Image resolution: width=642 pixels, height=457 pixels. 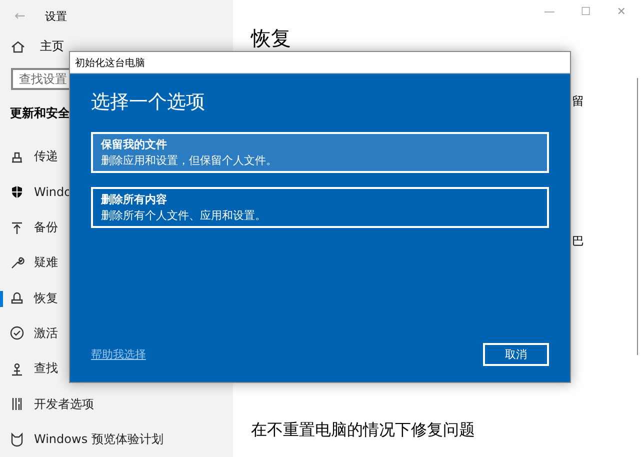 What do you see at coordinates (40, 113) in the screenshot?
I see `section-heading: 更新和安全` at bounding box center [40, 113].